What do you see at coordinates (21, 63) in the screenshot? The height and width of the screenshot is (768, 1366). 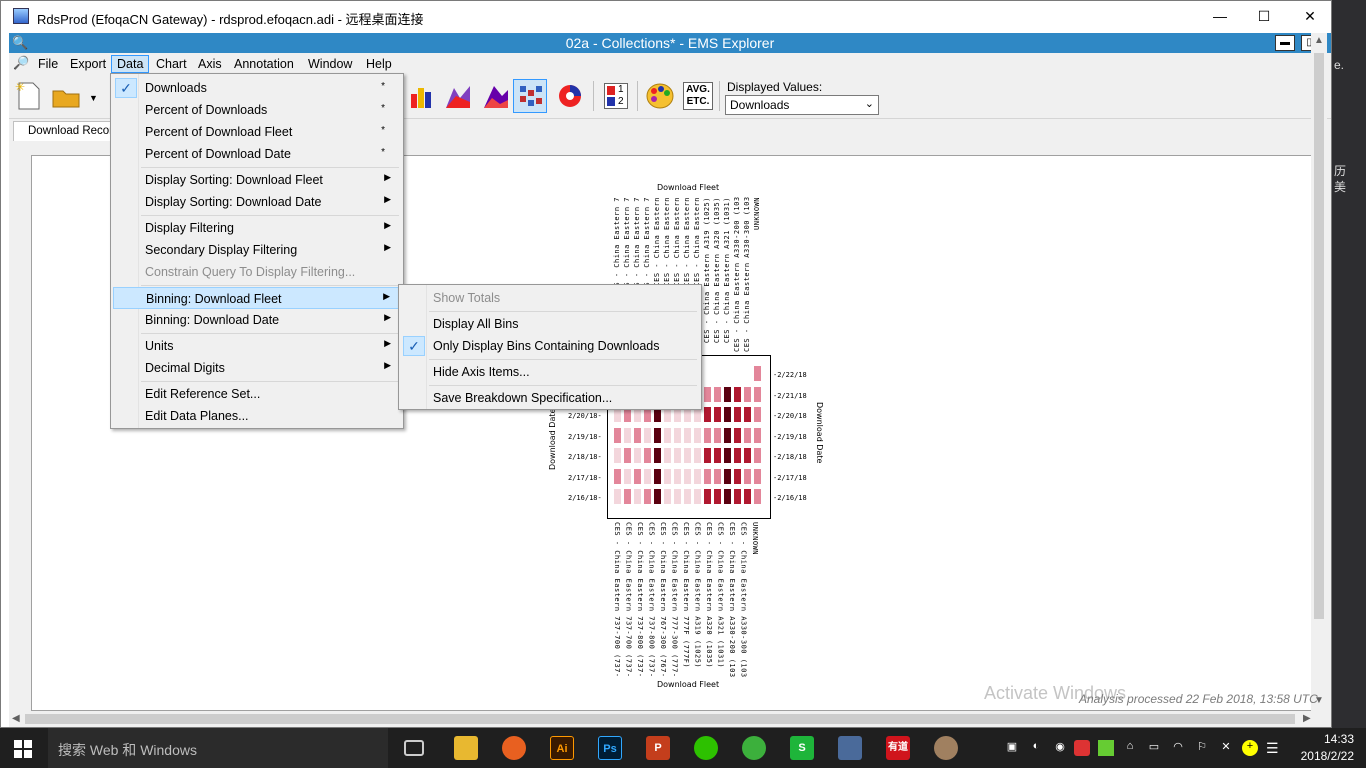 I see `magnifier-icon: 🔎` at bounding box center [21, 63].